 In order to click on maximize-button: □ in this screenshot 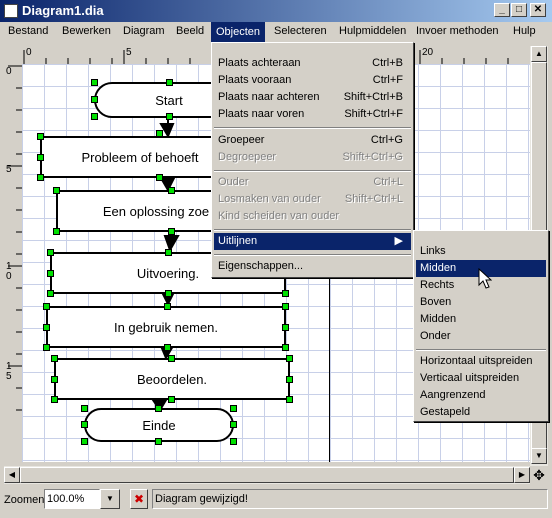, I will do `click(519, 10)`.